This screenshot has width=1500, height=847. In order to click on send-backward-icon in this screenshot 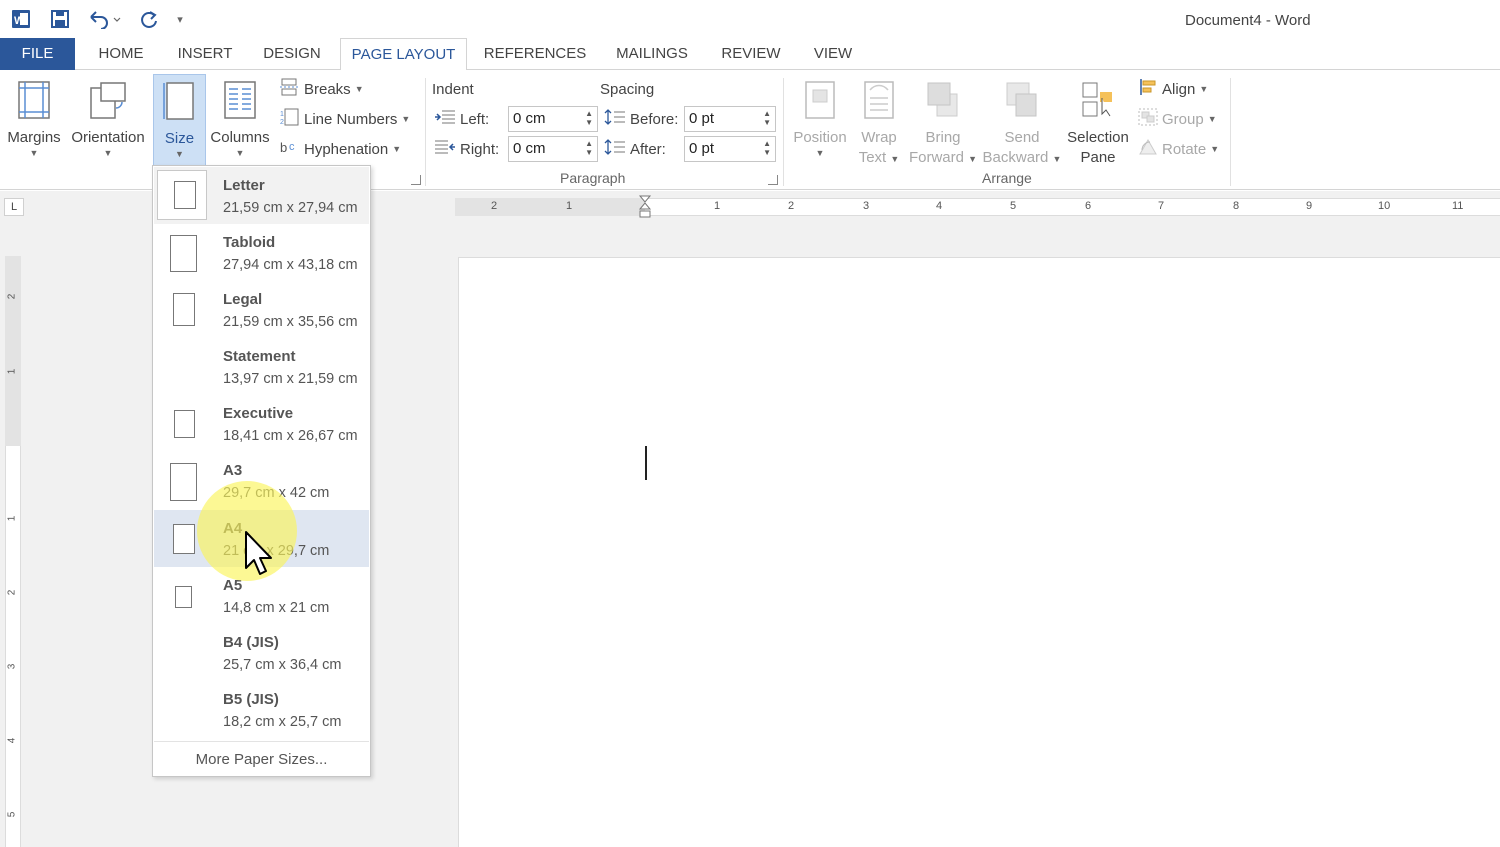, I will do `click(1022, 102)`.